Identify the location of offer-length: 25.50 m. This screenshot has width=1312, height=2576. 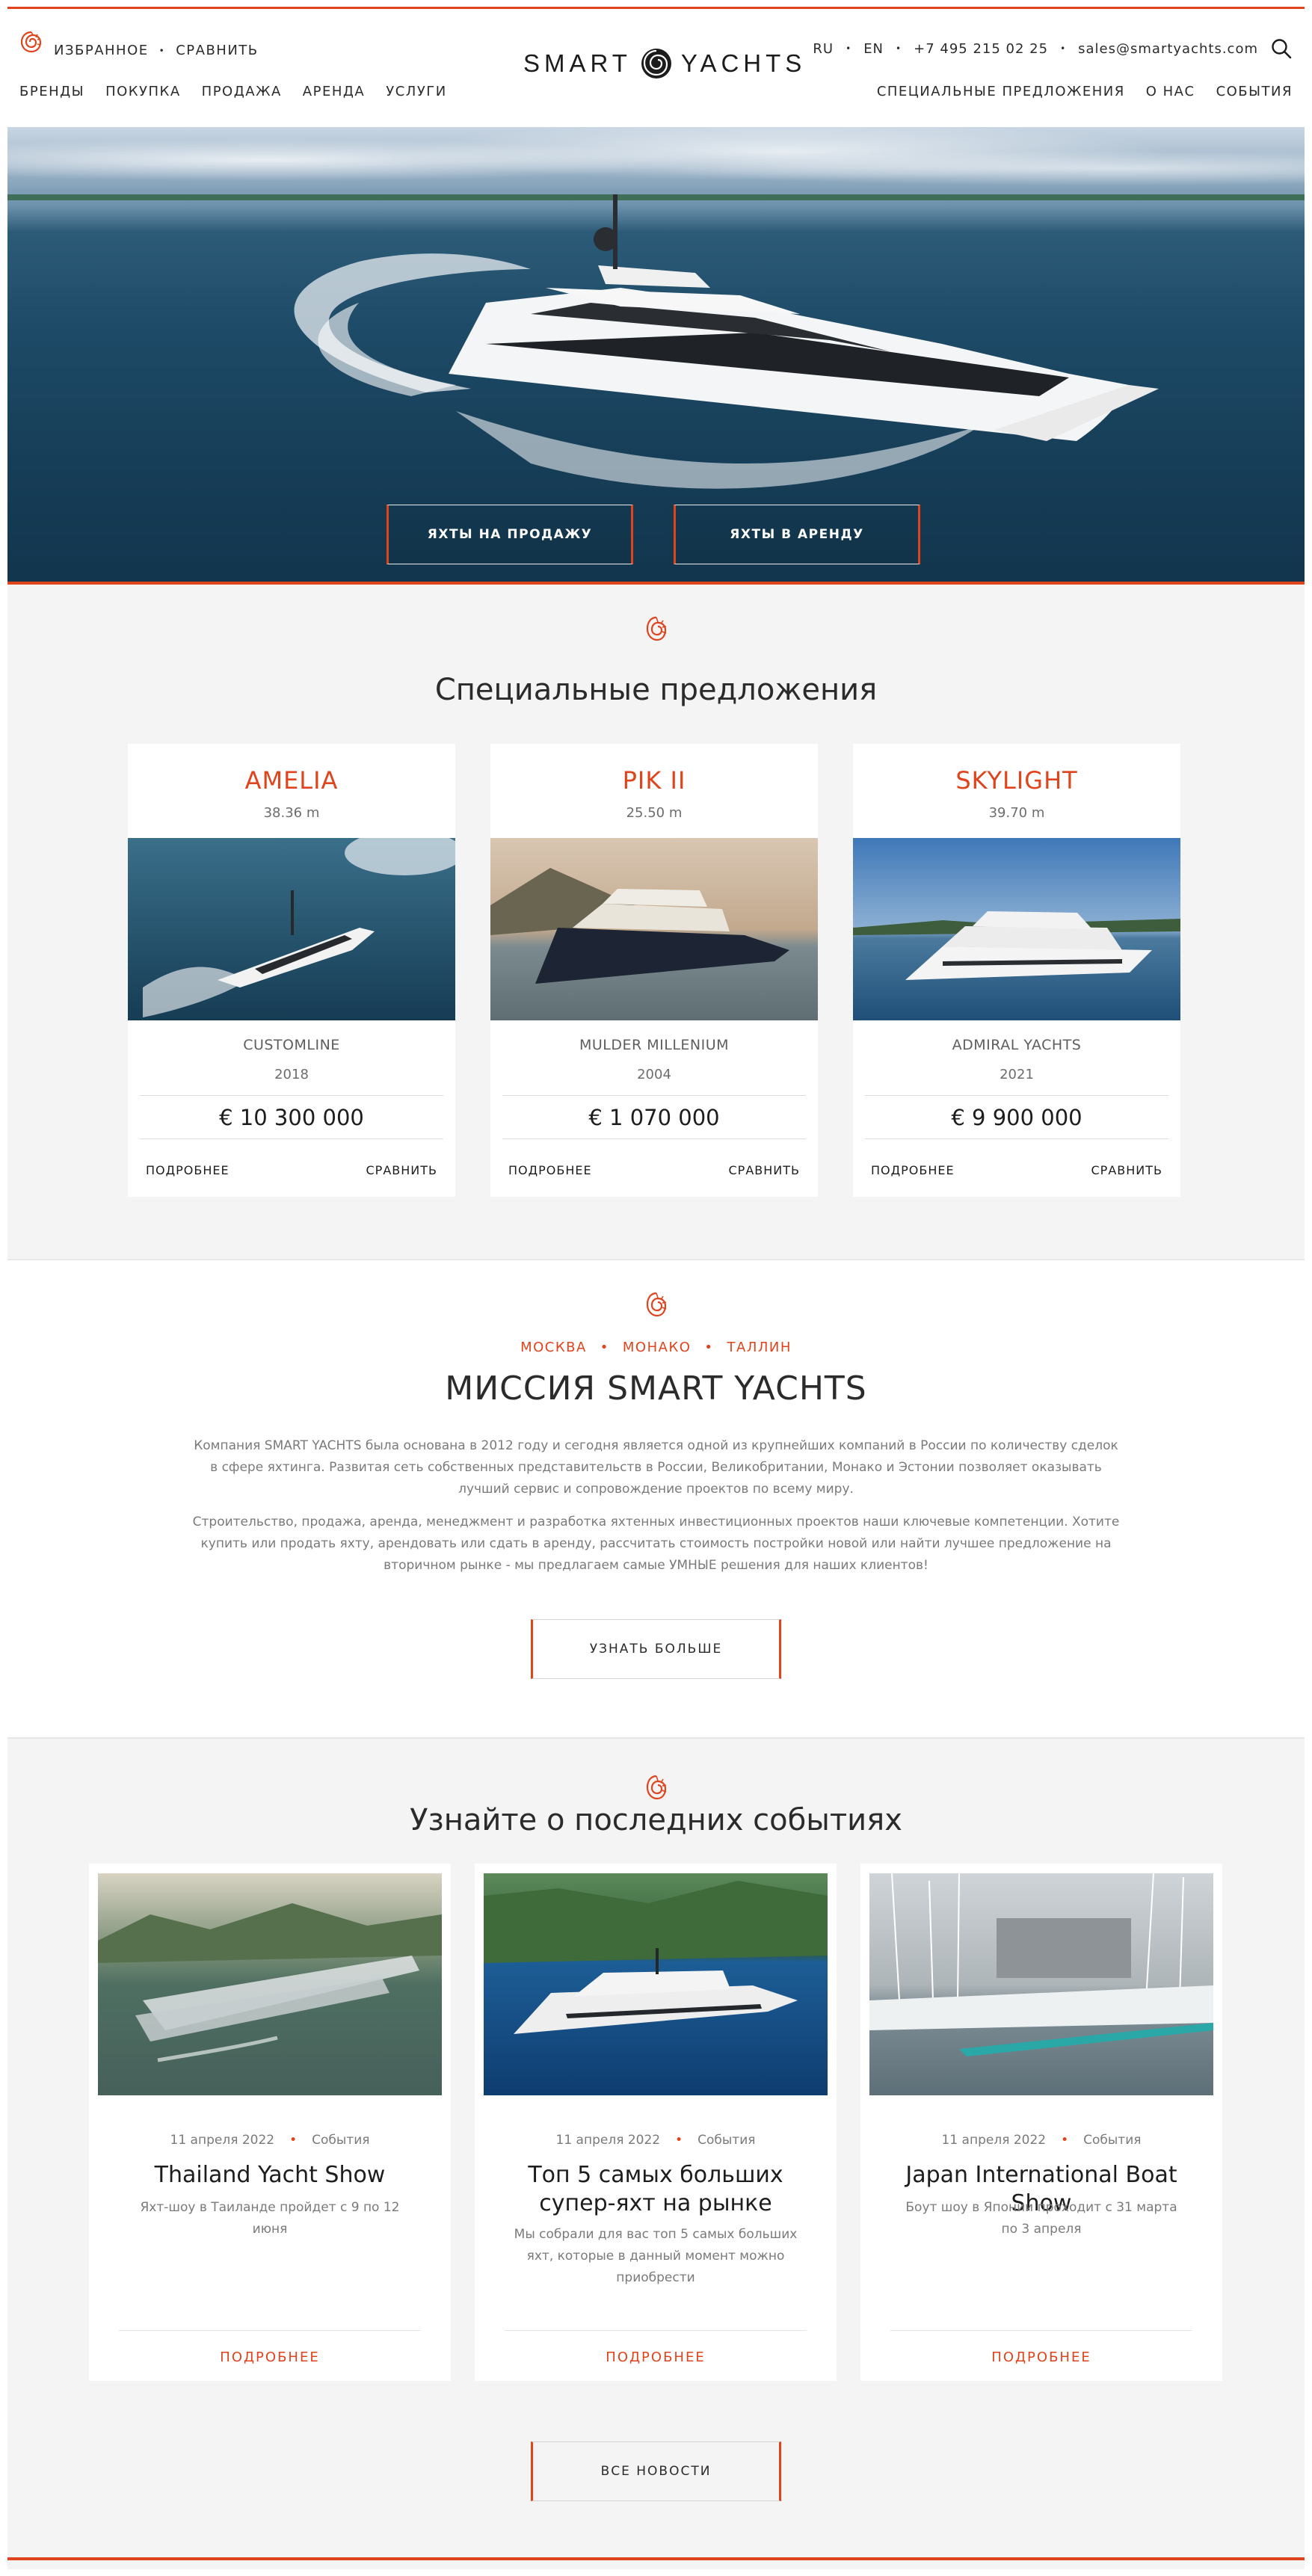
(654, 813).